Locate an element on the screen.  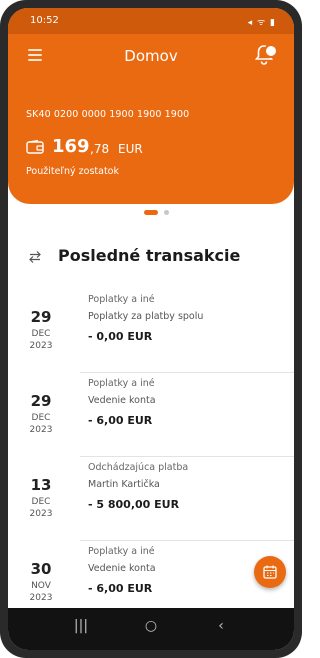
home-button: ○ is located at coordinates (151, 628).